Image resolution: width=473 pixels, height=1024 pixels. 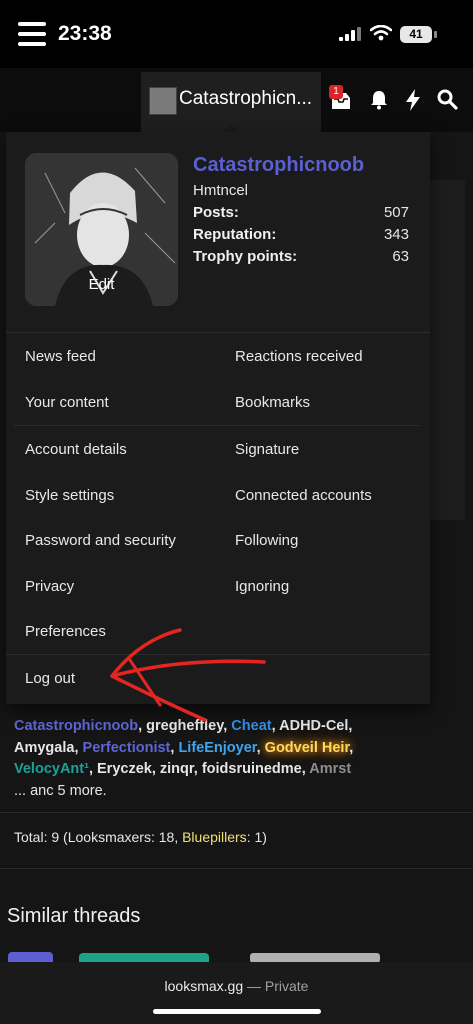 I want to click on online-member-name: Catast, so click(x=36, y=726).